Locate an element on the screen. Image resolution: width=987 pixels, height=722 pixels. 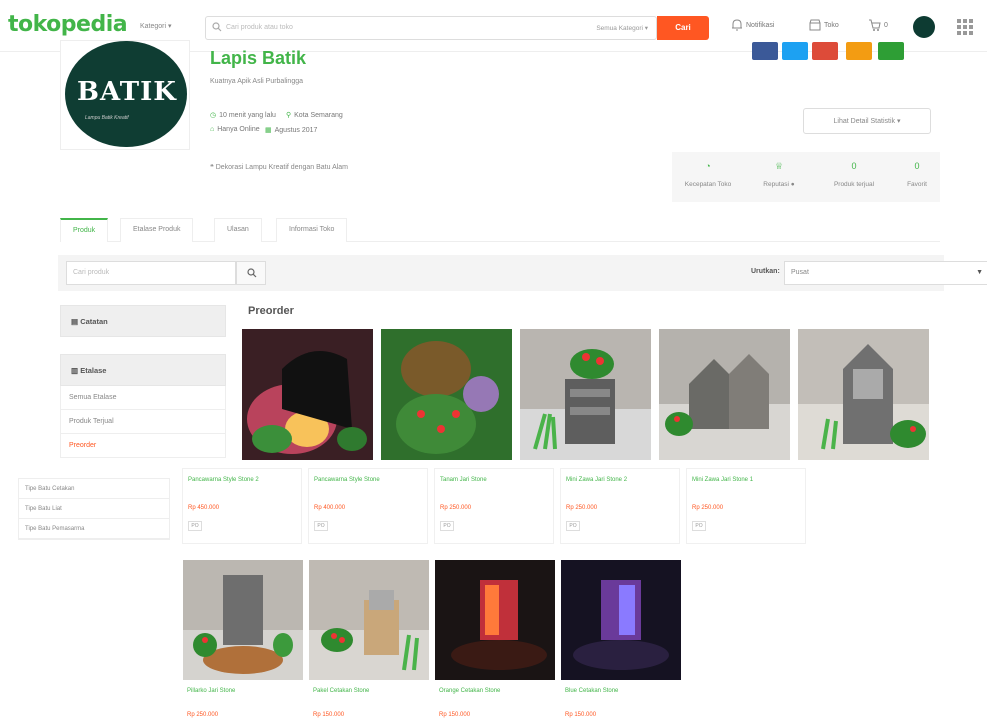
product-price: Rp 450.000 is located at coordinates (204, 508).